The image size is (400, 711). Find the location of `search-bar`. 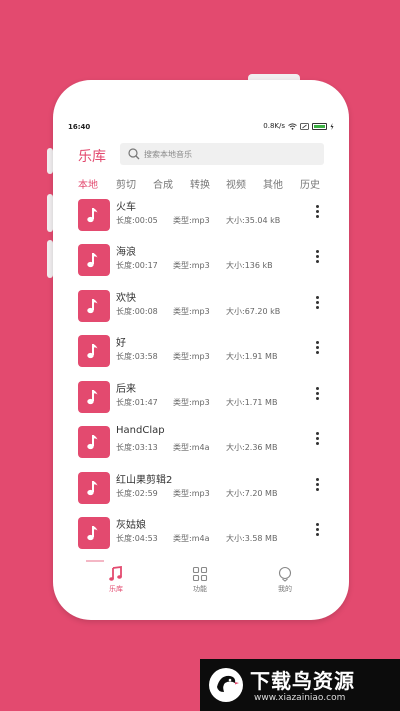

search-bar is located at coordinates (222, 154).